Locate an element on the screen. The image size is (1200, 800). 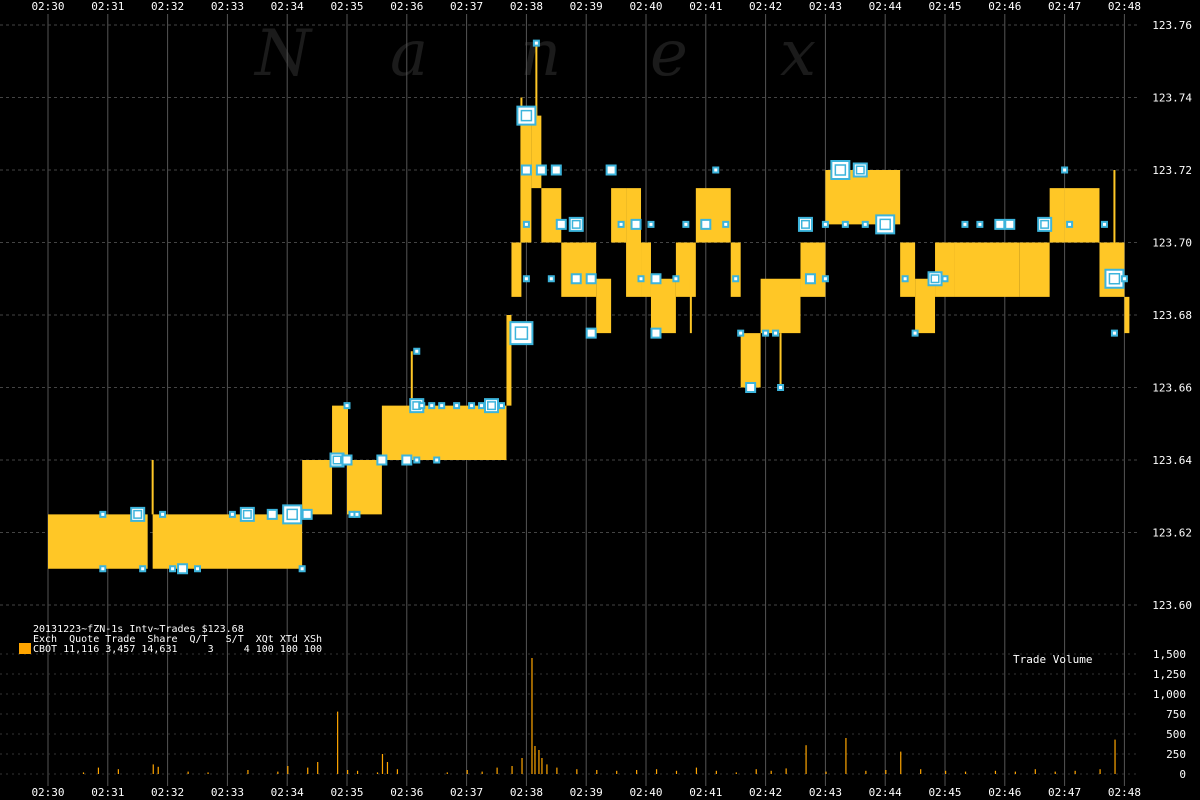
volume-tick-label: 1,000 is located at coordinates (1169, 694).